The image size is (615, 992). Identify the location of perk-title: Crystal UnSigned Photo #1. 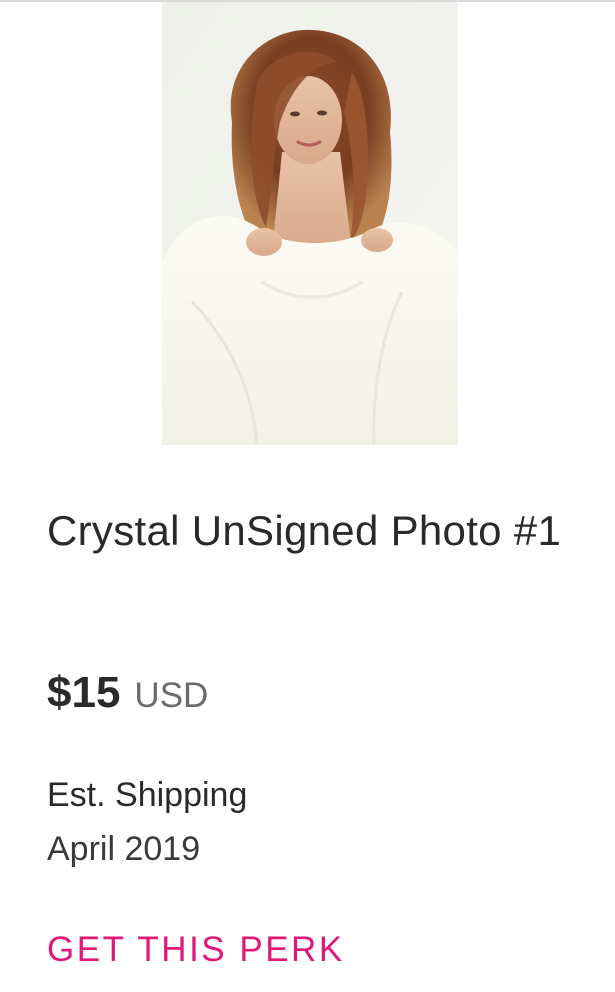
(304, 530).